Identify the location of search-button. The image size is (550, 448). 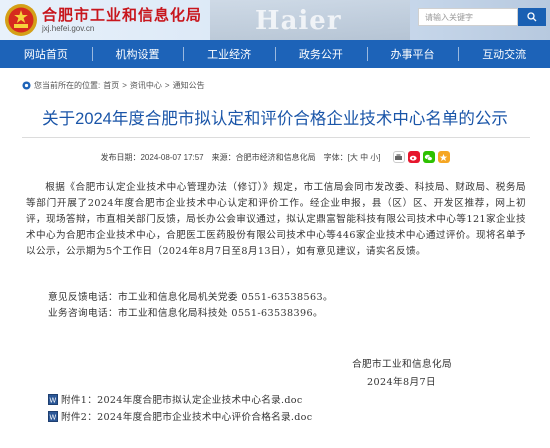
(532, 17).